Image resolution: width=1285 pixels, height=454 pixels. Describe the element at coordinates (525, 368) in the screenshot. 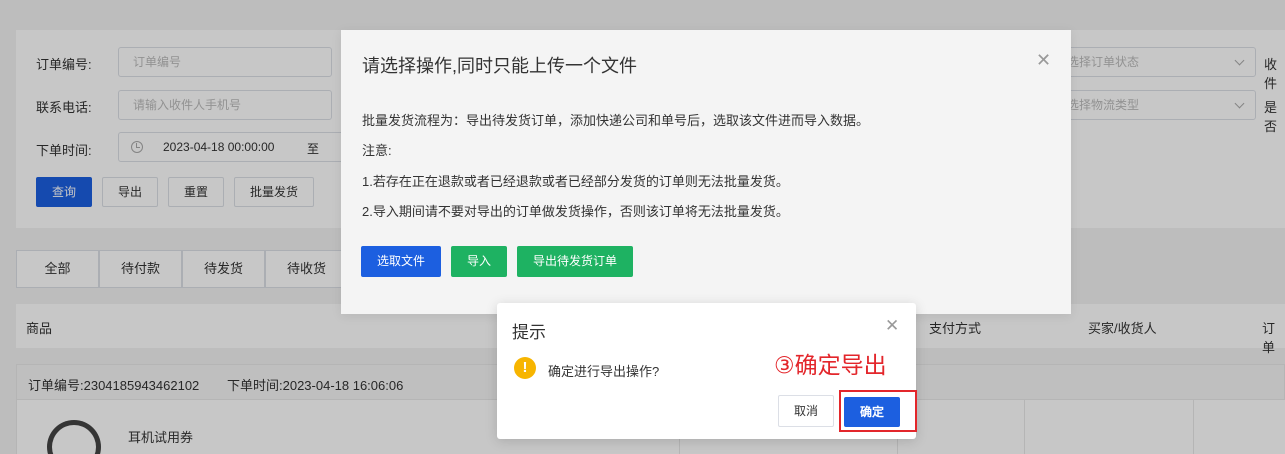

I see `warning-icon: !` at that location.